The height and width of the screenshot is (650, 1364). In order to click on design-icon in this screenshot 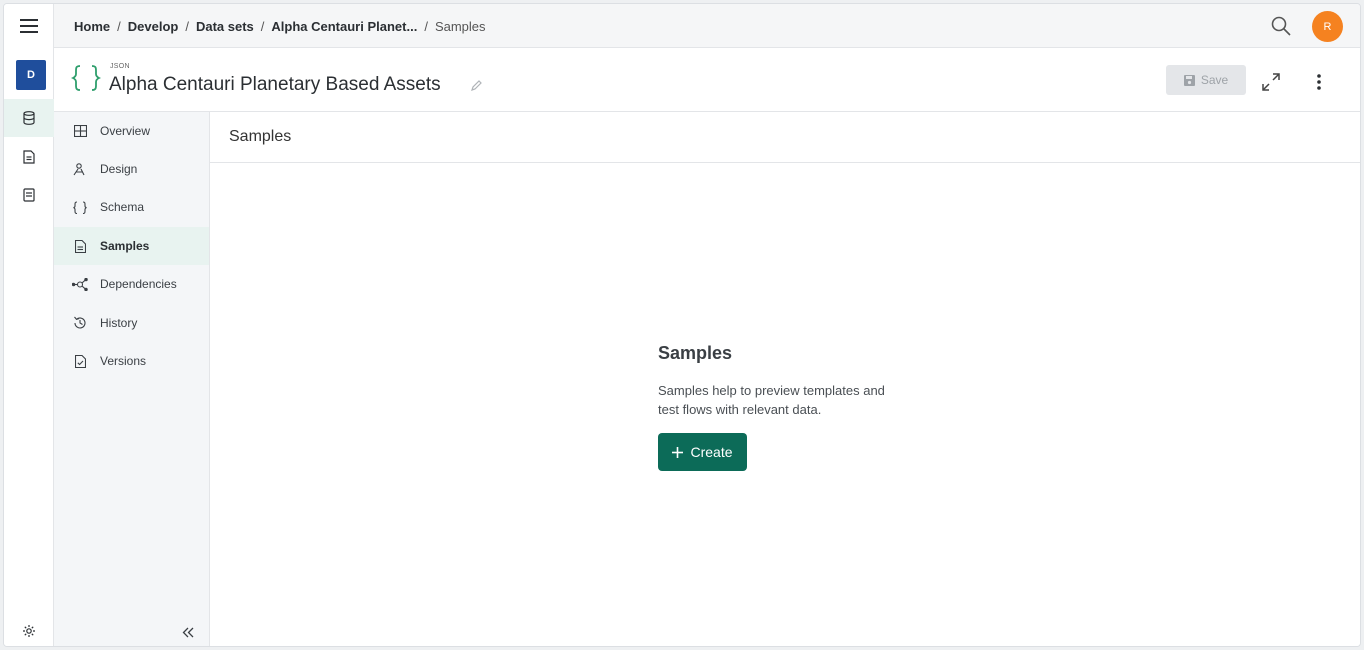, I will do `click(80, 169)`.